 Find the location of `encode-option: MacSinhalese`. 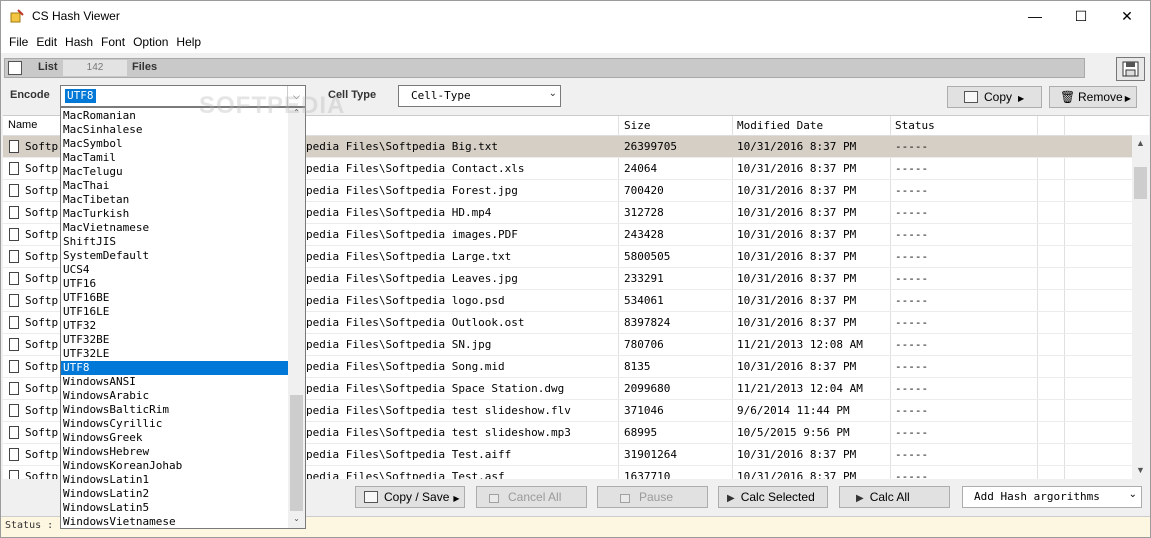

encode-option: MacSinhalese is located at coordinates (175, 130).